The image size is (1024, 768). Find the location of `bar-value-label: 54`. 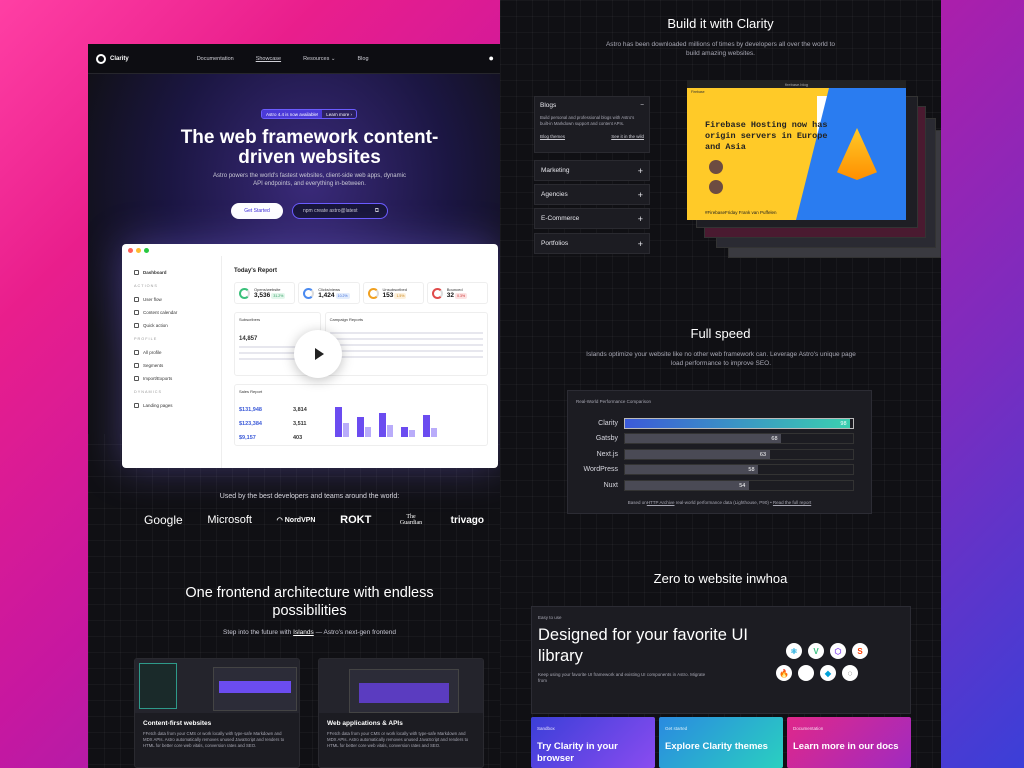

bar-value-label: 54 is located at coordinates (742, 485).